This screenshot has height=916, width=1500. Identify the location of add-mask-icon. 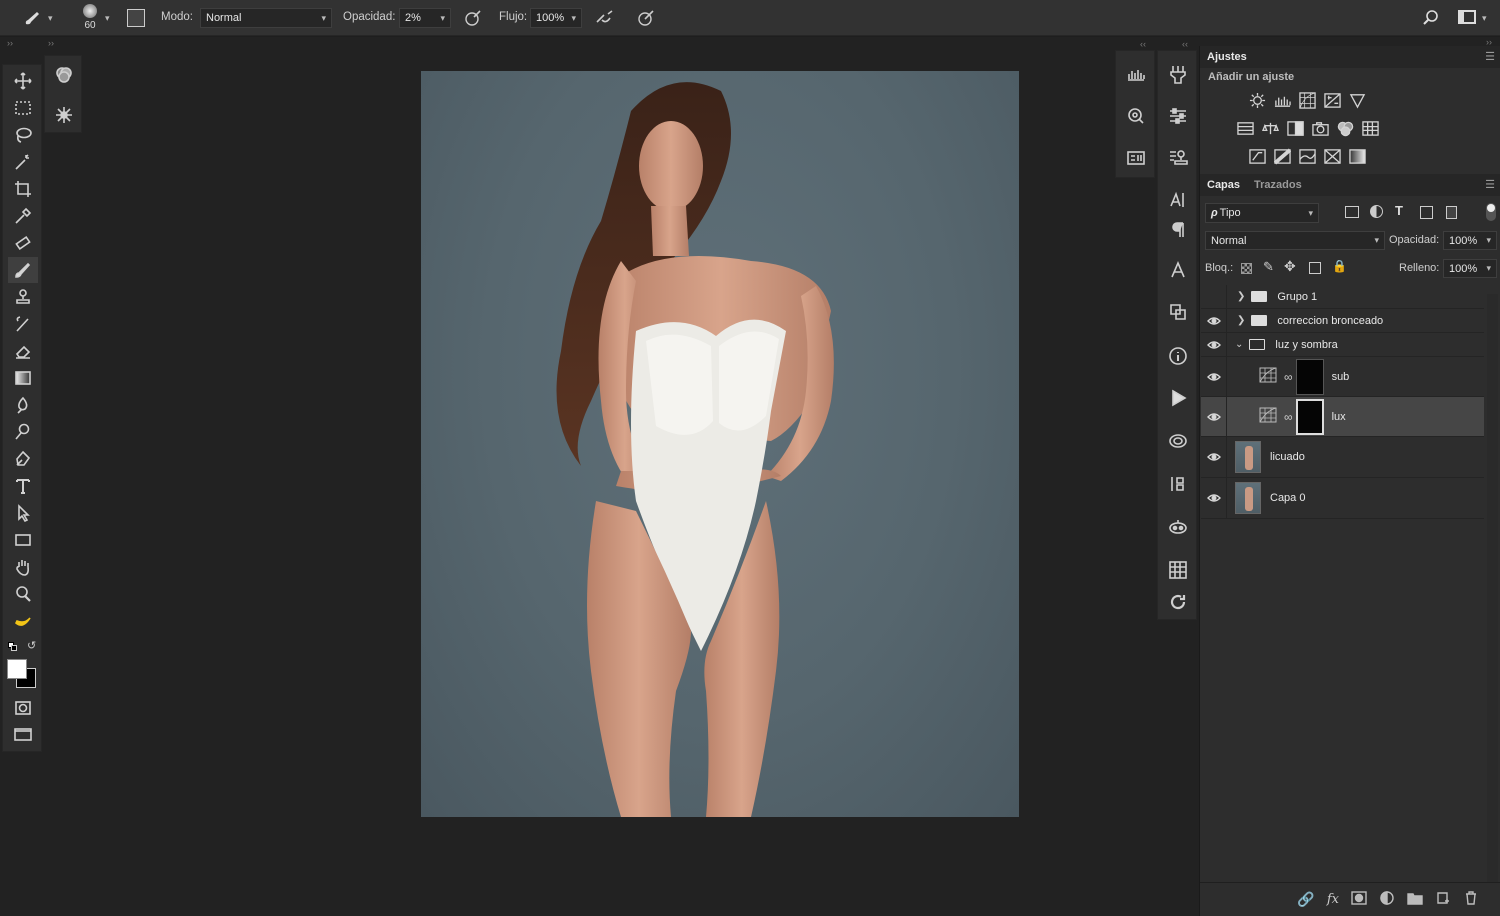
(1359, 899).